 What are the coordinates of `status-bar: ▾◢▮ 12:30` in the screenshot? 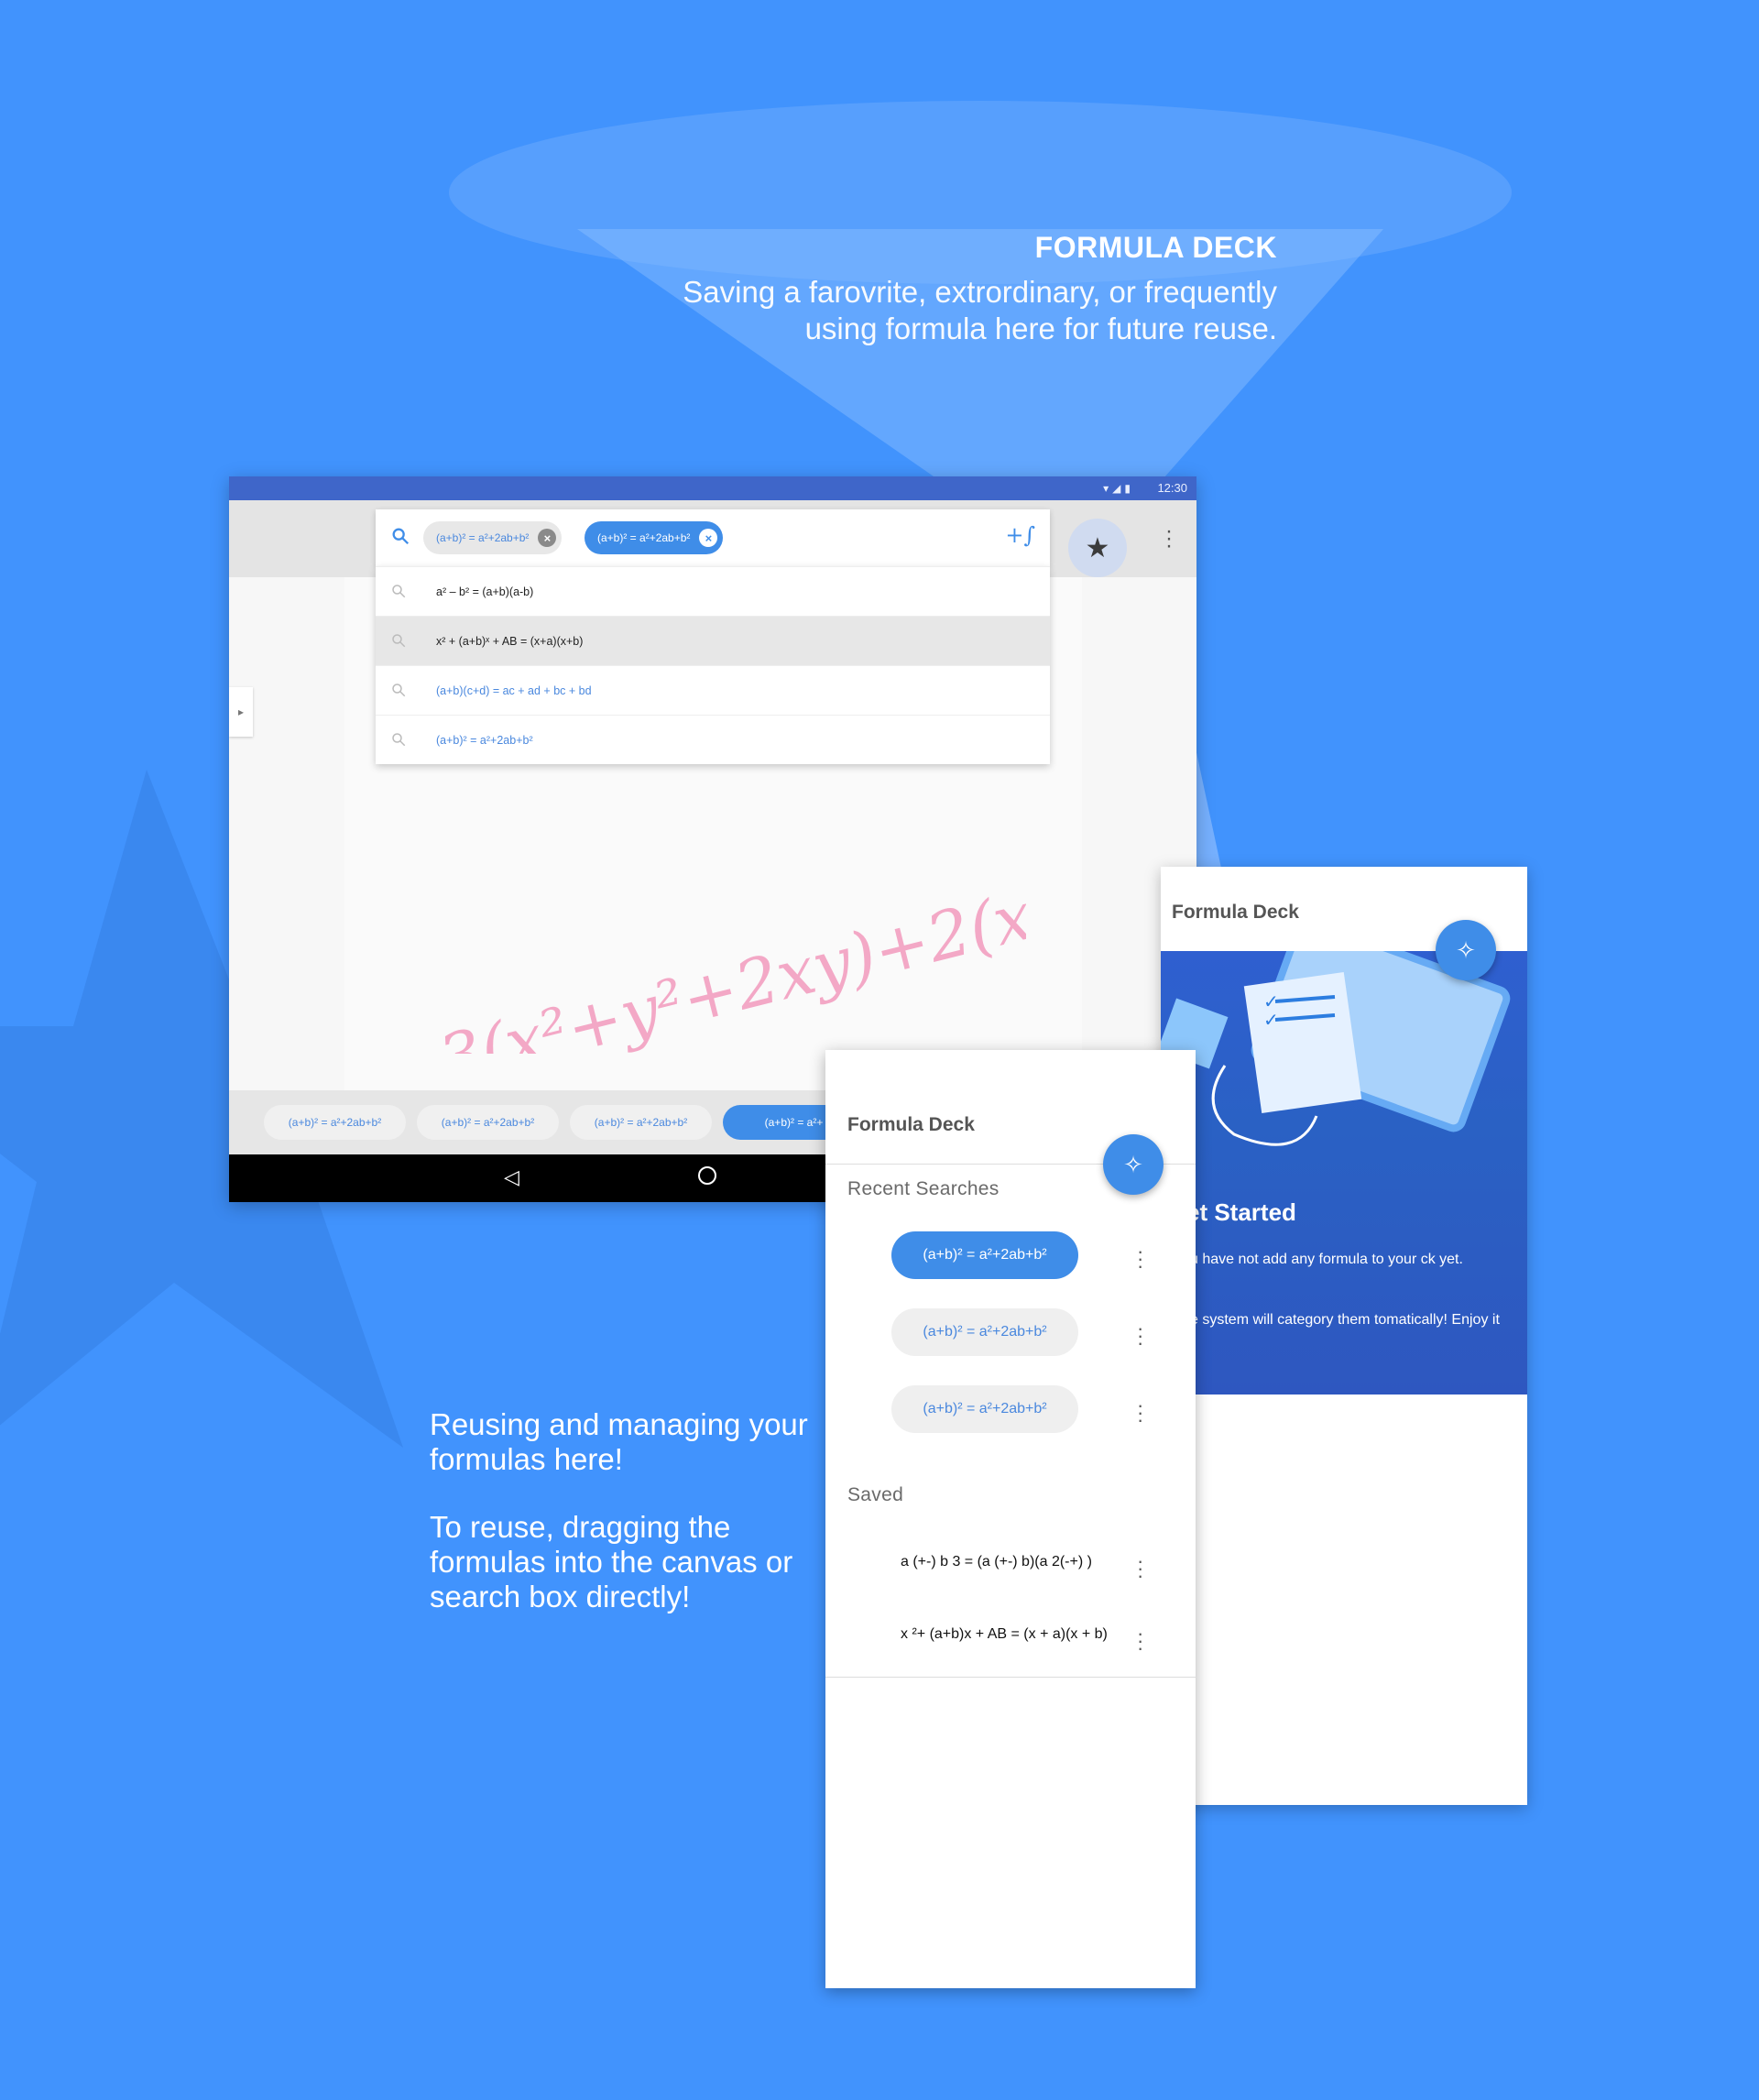 It's located at (712, 488).